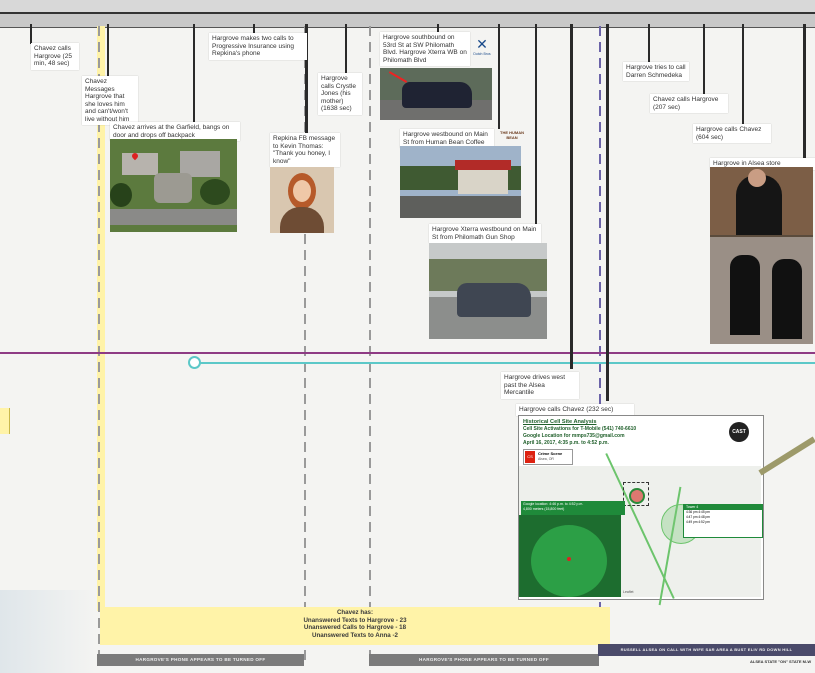  What do you see at coordinates (761, 255) in the screenshot?
I see `photo-alsea-store` at bounding box center [761, 255].